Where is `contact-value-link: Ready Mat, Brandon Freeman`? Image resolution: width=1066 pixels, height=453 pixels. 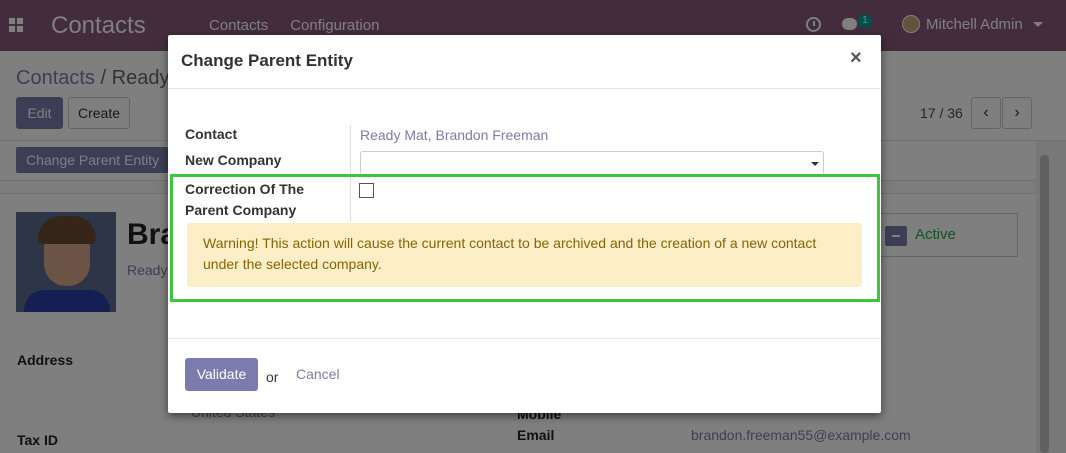 contact-value-link: Ready Mat, Brandon Freeman is located at coordinates (454, 135).